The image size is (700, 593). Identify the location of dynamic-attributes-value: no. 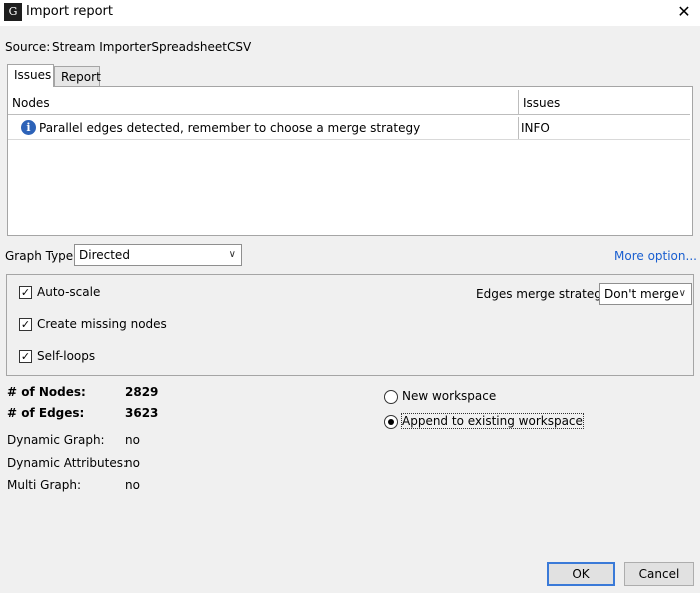
(132, 463).